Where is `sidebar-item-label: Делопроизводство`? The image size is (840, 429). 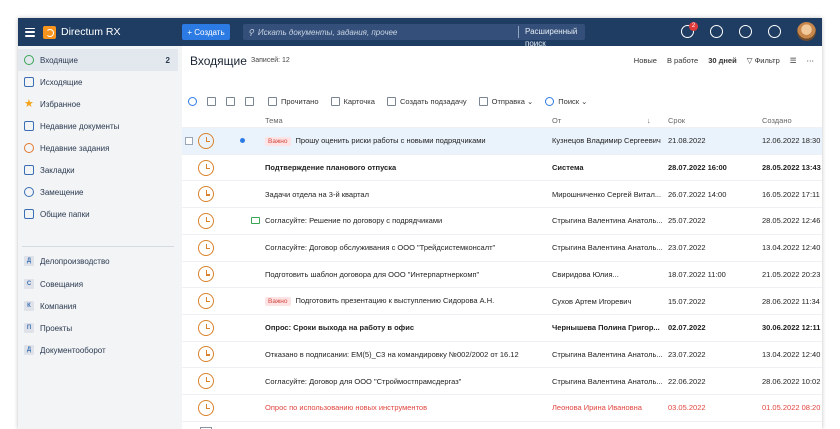
sidebar-item-label: Делопроизводство is located at coordinates (75, 261).